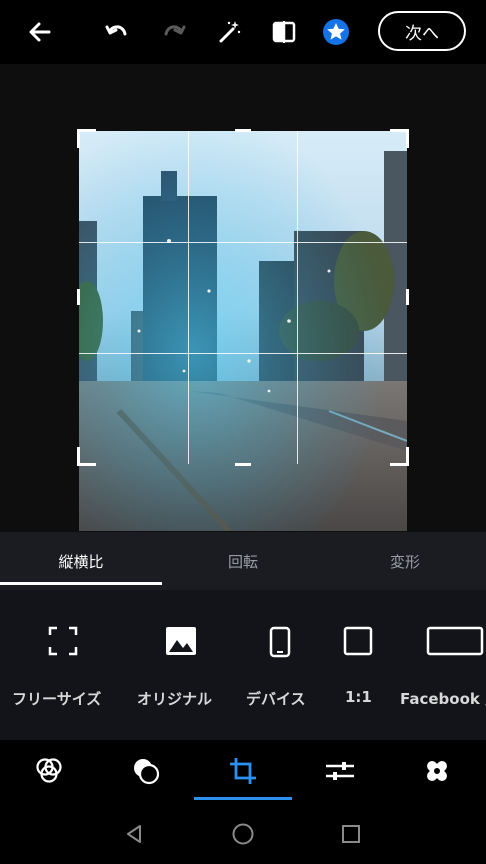 Image resolution: width=486 pixels, height=864 pixels. What do you see at coordinates (351, 834) in the screenshot?
I see `recents-square-icon` at bounding box center [351, 834].